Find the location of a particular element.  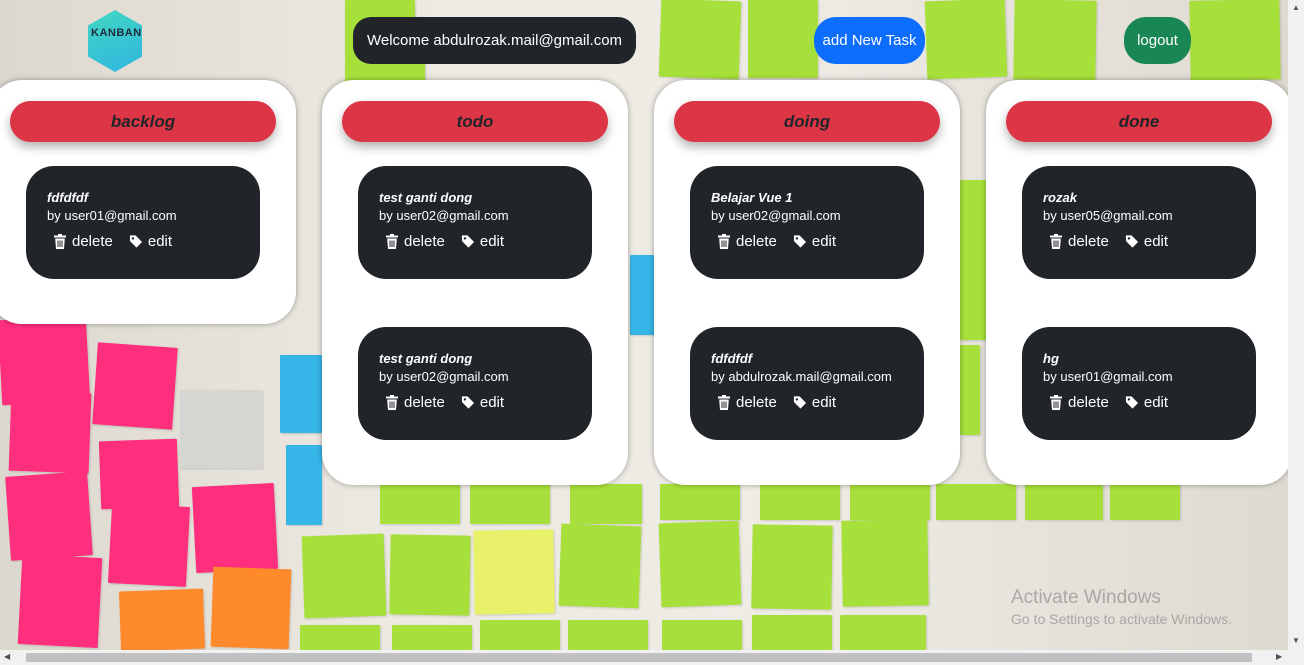

task-card: rozak by user05@gmail.com delete edit is located at coordinates (1139, 222).